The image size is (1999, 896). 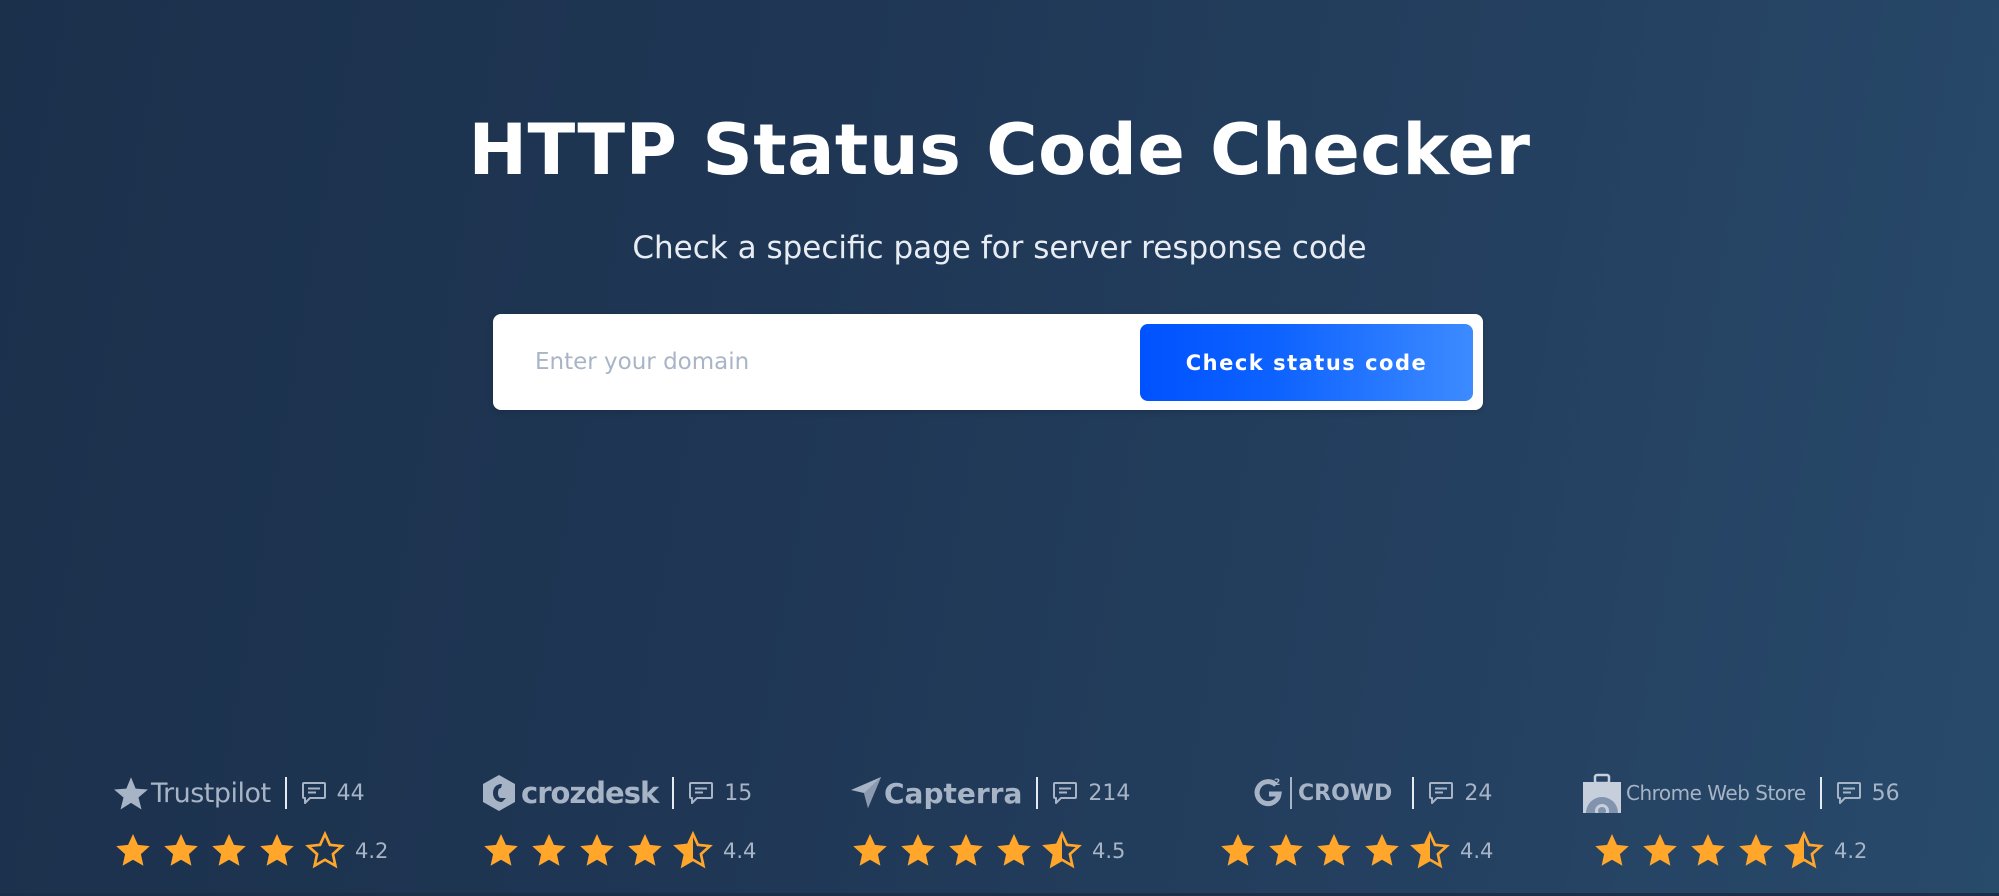 What do you see at coordinates (1602, 793) in the screenshot?
I see `chrome-web-store-icon` at bounding box center [1602, 793].